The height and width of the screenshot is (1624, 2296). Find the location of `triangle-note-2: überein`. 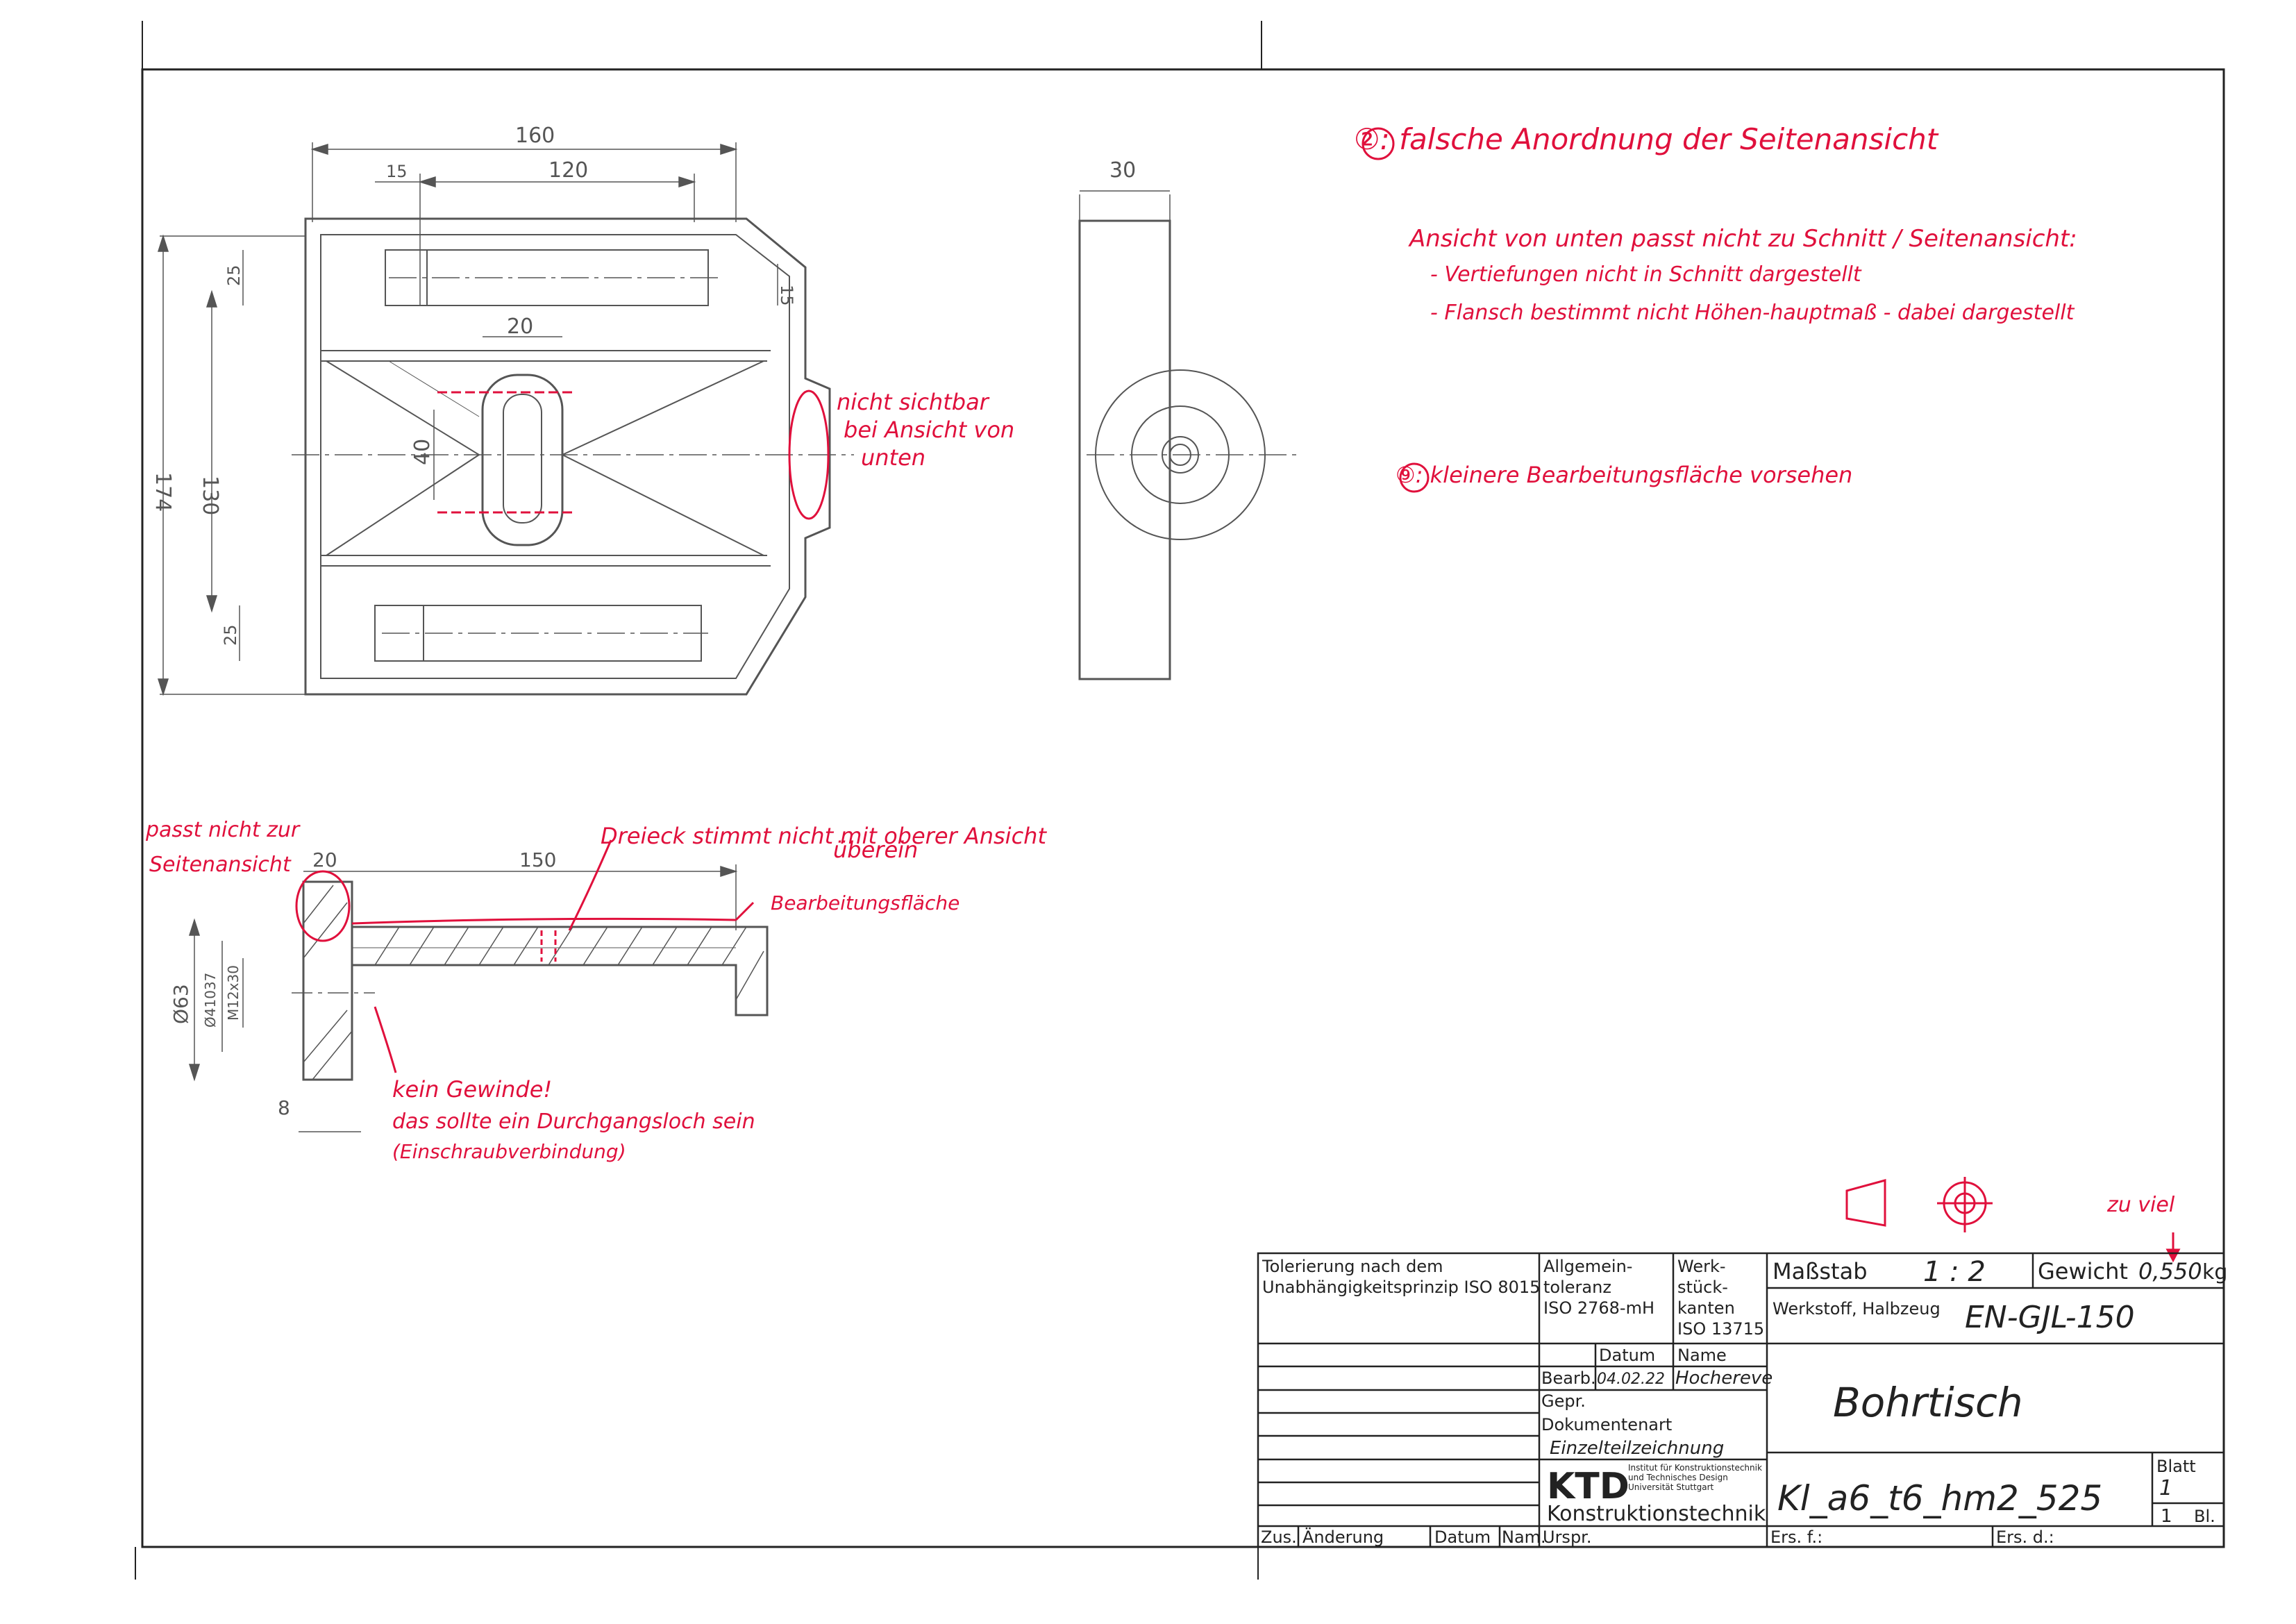

triangle-note-2: überein is located at coordinates (875, 850).